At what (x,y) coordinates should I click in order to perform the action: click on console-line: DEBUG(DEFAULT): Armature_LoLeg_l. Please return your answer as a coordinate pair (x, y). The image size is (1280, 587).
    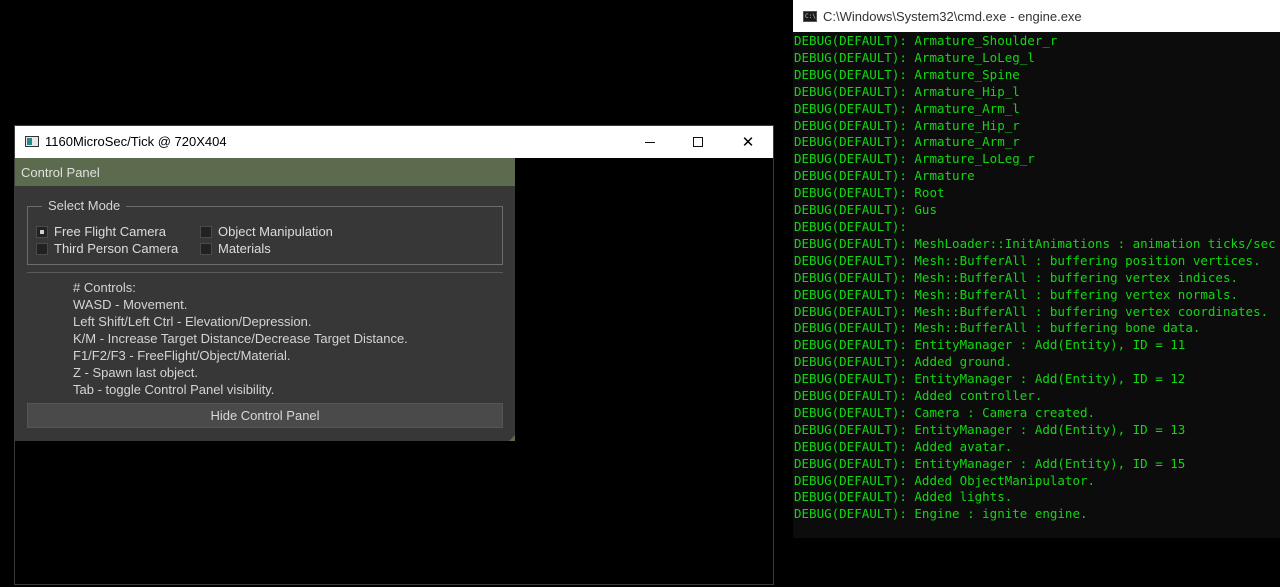
    Looking at the image, I should click on (914, 57).